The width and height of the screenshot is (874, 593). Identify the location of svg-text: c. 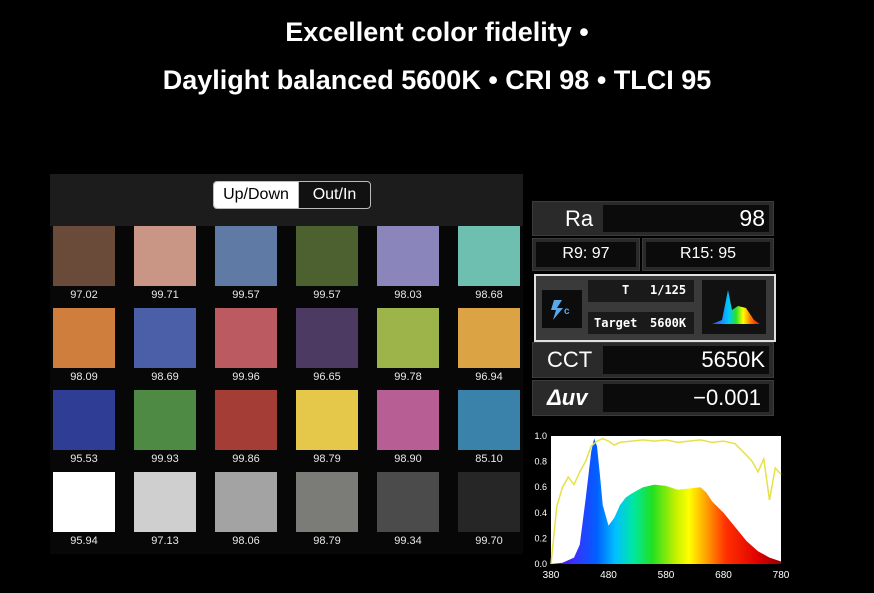
(567, 311).